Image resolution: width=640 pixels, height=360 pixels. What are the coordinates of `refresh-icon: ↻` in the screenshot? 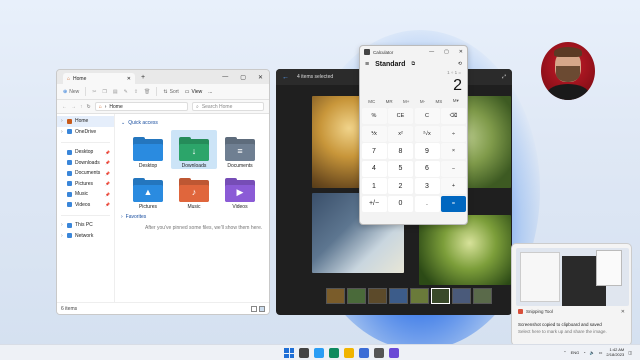 It's located at (89, 107).